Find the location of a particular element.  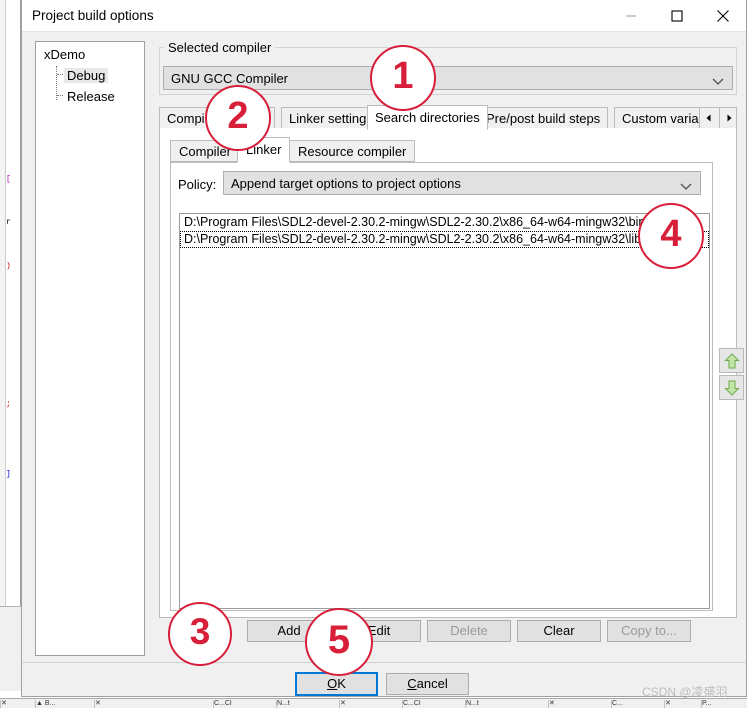

move-down-button is located at coordinates (731, 387).